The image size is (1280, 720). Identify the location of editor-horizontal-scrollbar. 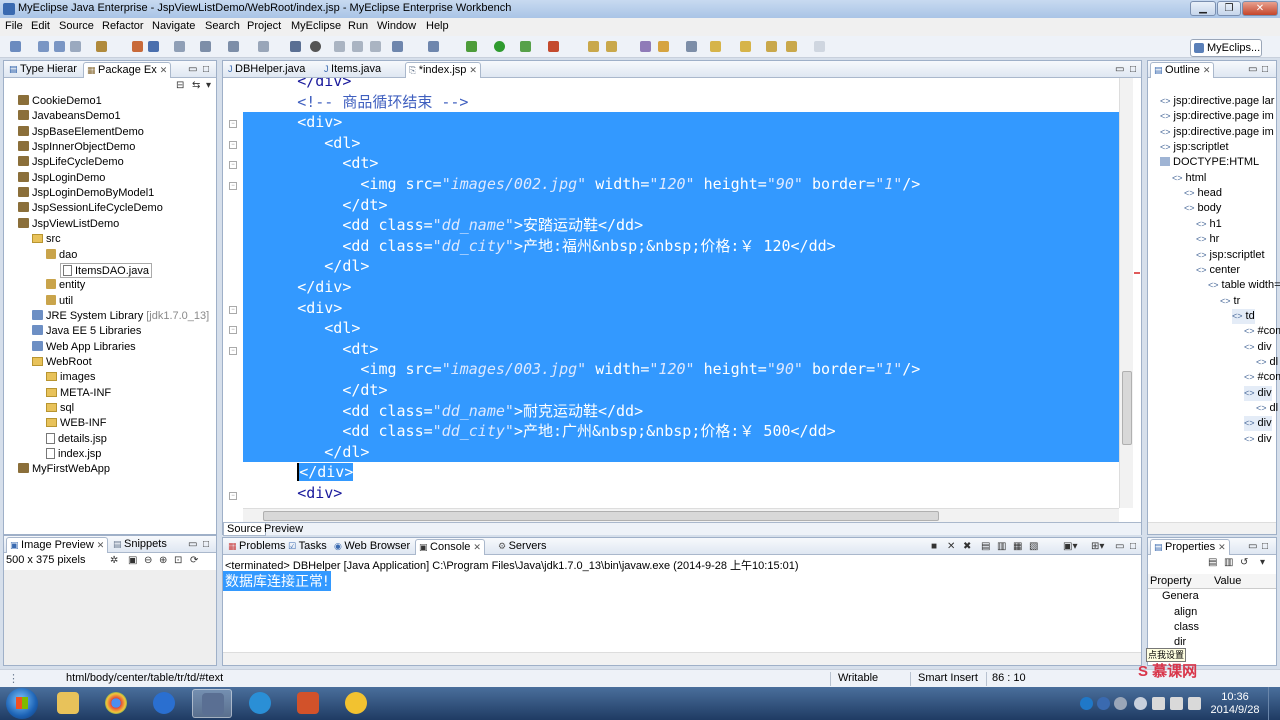
(681, 515).